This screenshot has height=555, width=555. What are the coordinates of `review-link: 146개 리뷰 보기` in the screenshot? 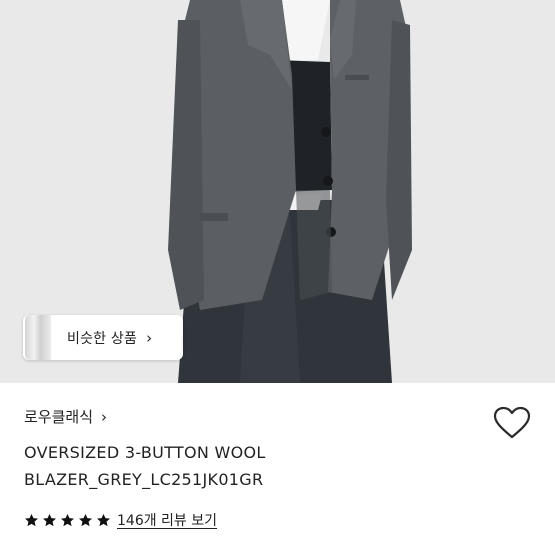 It's located at (167, 520).